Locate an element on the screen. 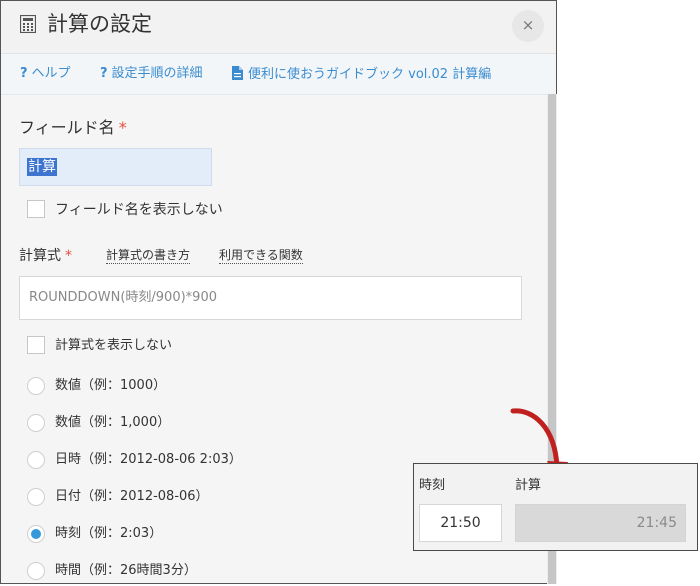 The image size is (700, 586). formula-label-text: 計算式 is located at coordinates (40, 256).